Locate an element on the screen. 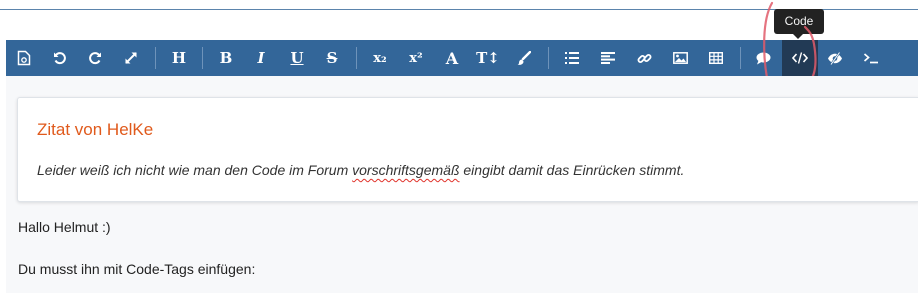  spoiler-button is located at coordinates (835, 58).